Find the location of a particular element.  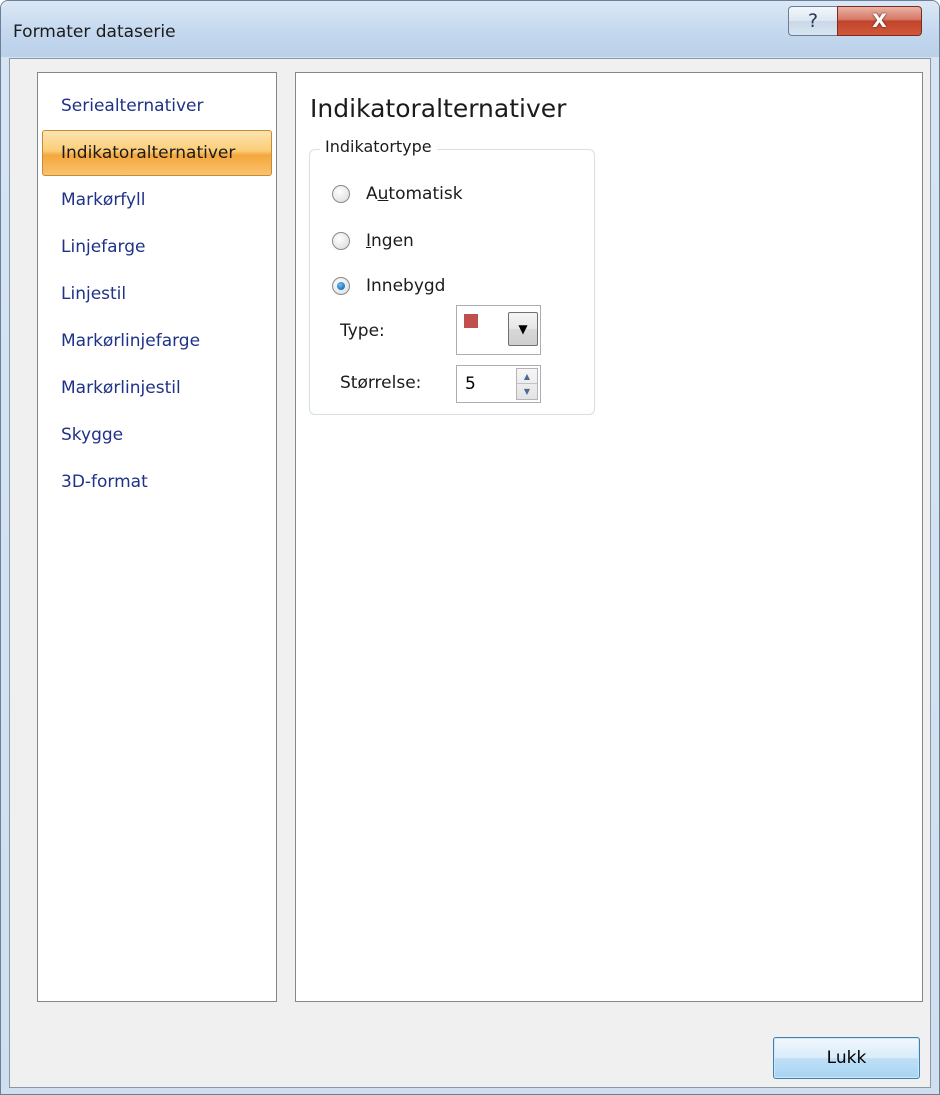

arrow-up-icon: ▲ is located at coordinates (527, 376).